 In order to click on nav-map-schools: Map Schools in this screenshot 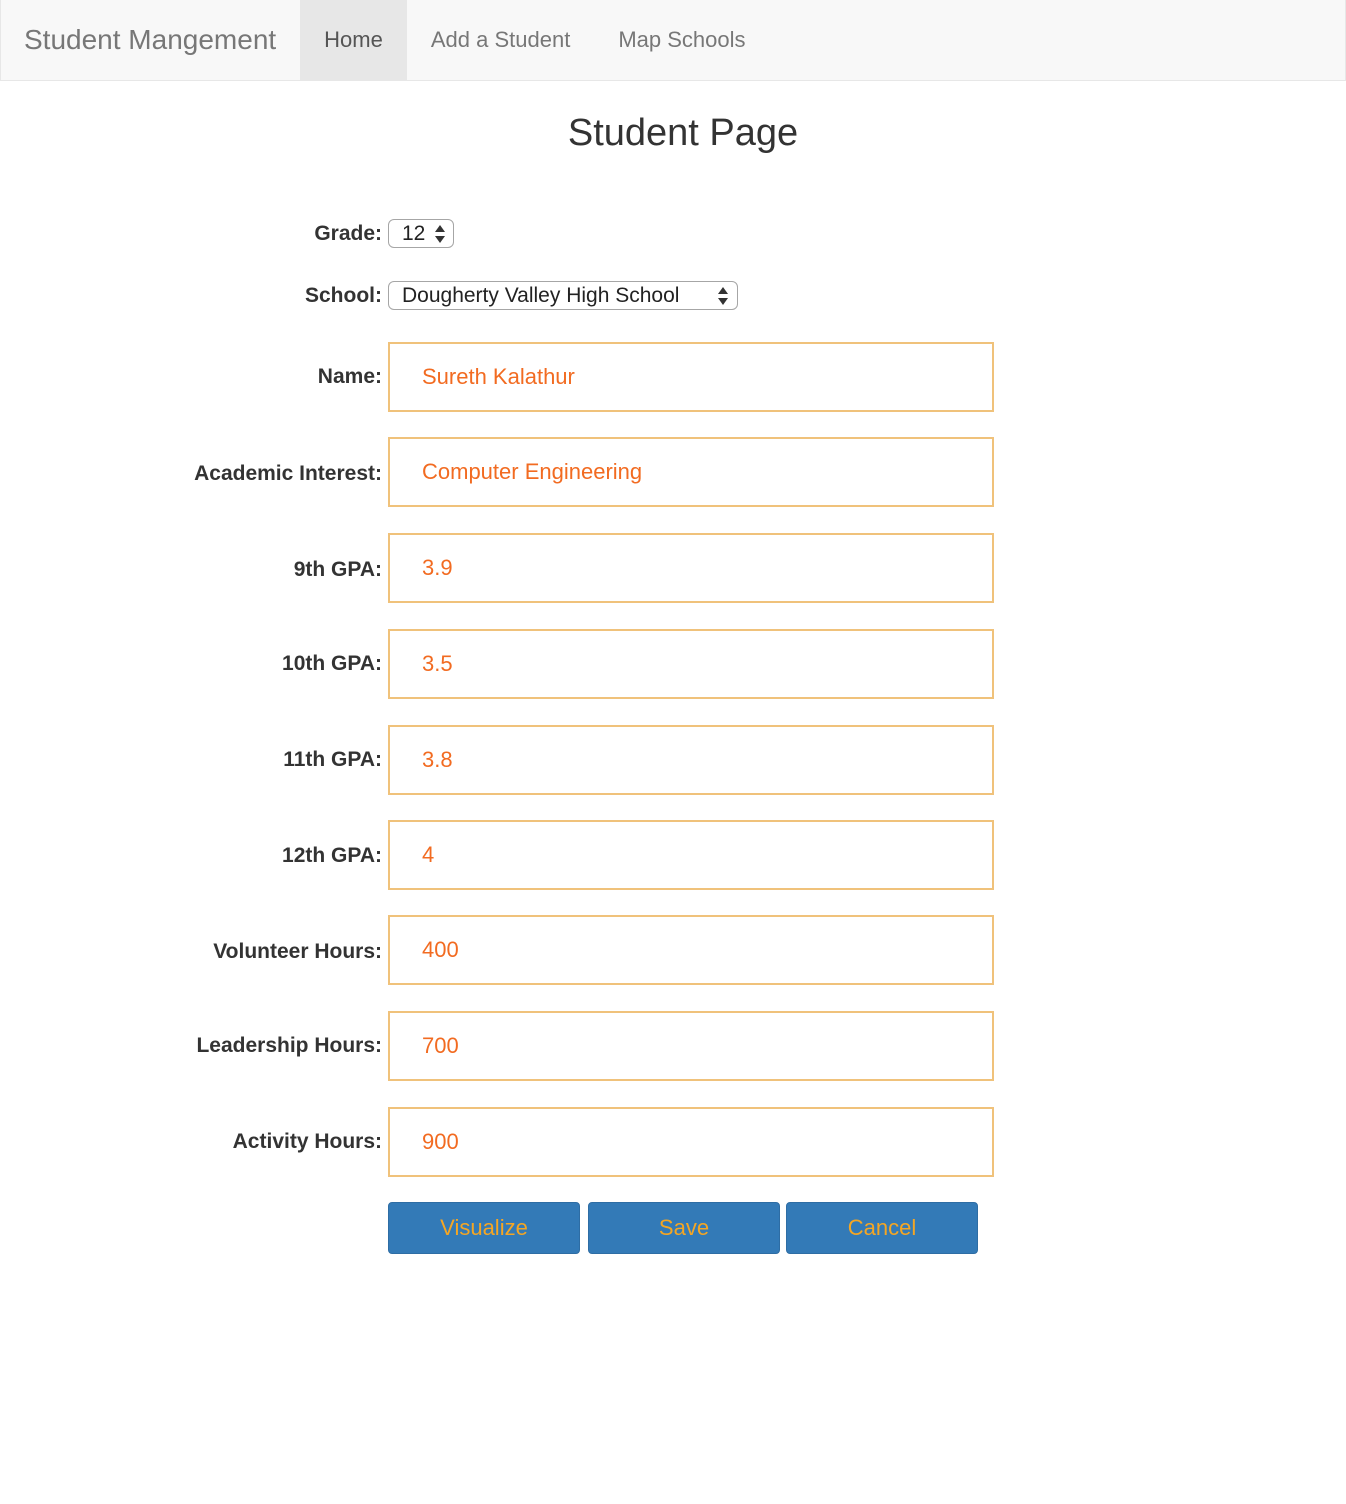, I will do `click(681, 40)`.